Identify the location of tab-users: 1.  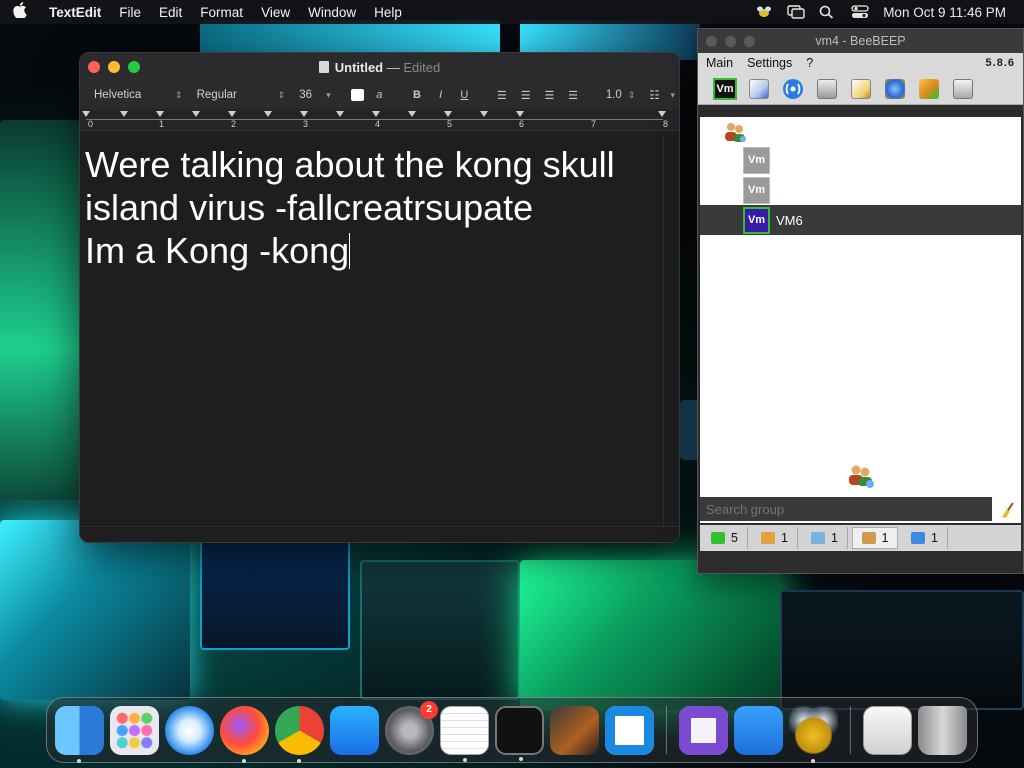
(775, 538).